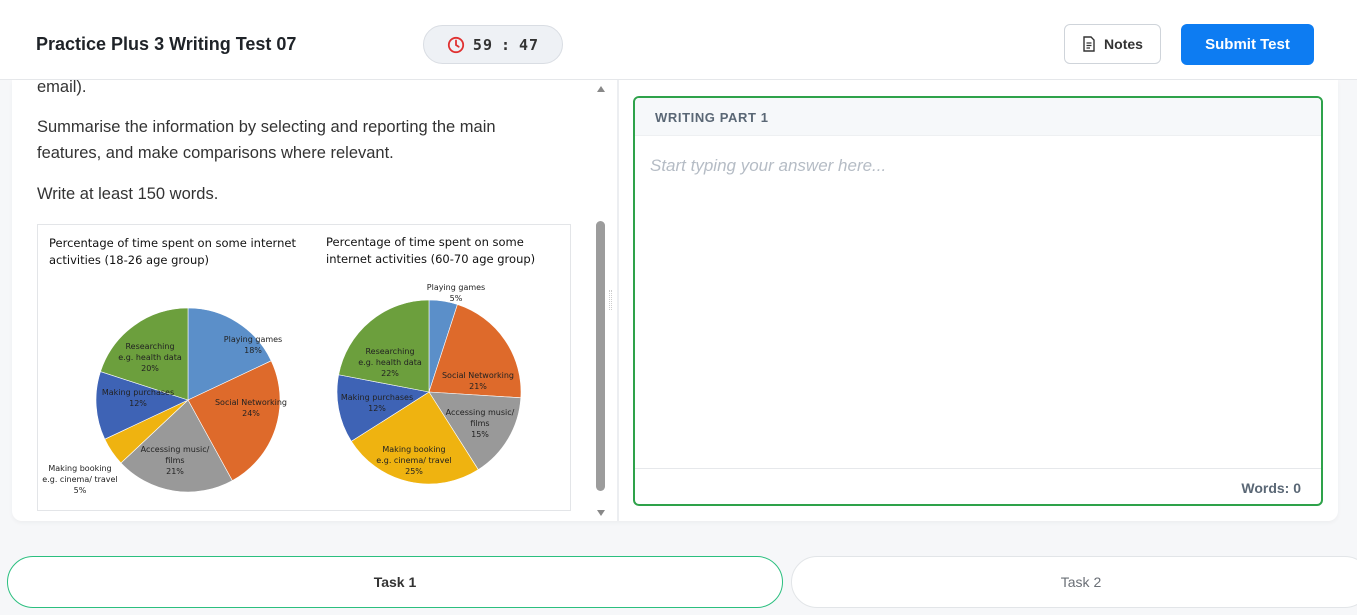  What do you see at coordinates (62, 88) in the screenshot?
I see `prompt-text-cut: email).` at bounding box center [62, 88].